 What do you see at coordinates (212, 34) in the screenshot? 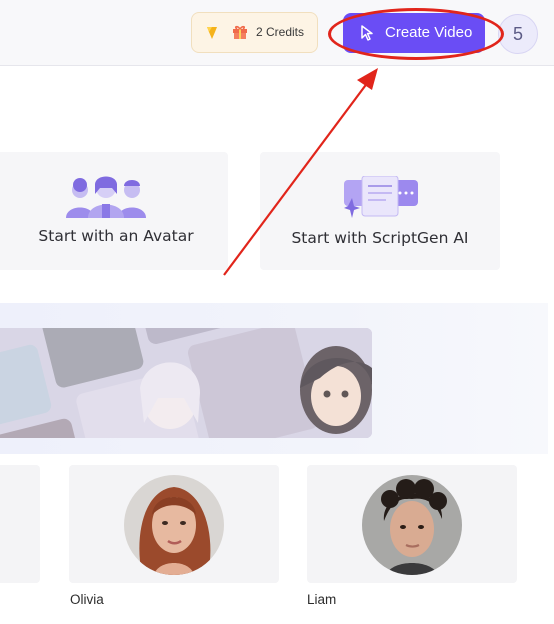
I see `diamond-icon` at bounding box center [212, 34].